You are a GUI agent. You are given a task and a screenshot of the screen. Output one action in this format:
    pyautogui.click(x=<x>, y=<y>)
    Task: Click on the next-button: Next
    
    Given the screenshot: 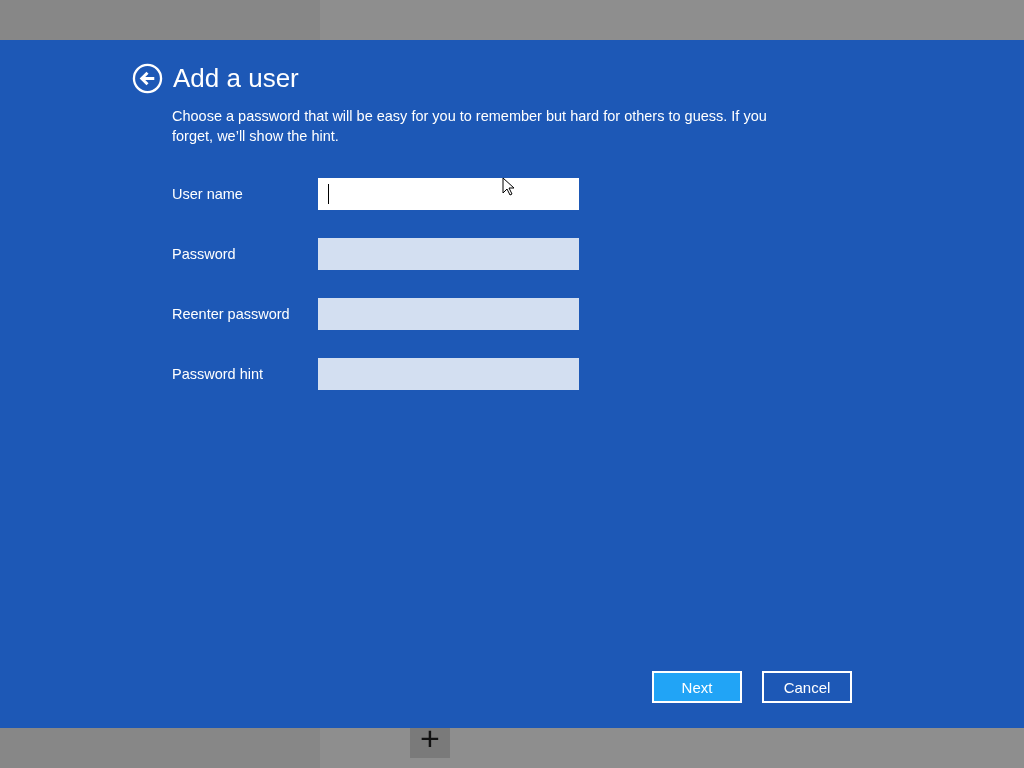 What is the action you would take?
    pyautogui.click(x=697, y=687)
    